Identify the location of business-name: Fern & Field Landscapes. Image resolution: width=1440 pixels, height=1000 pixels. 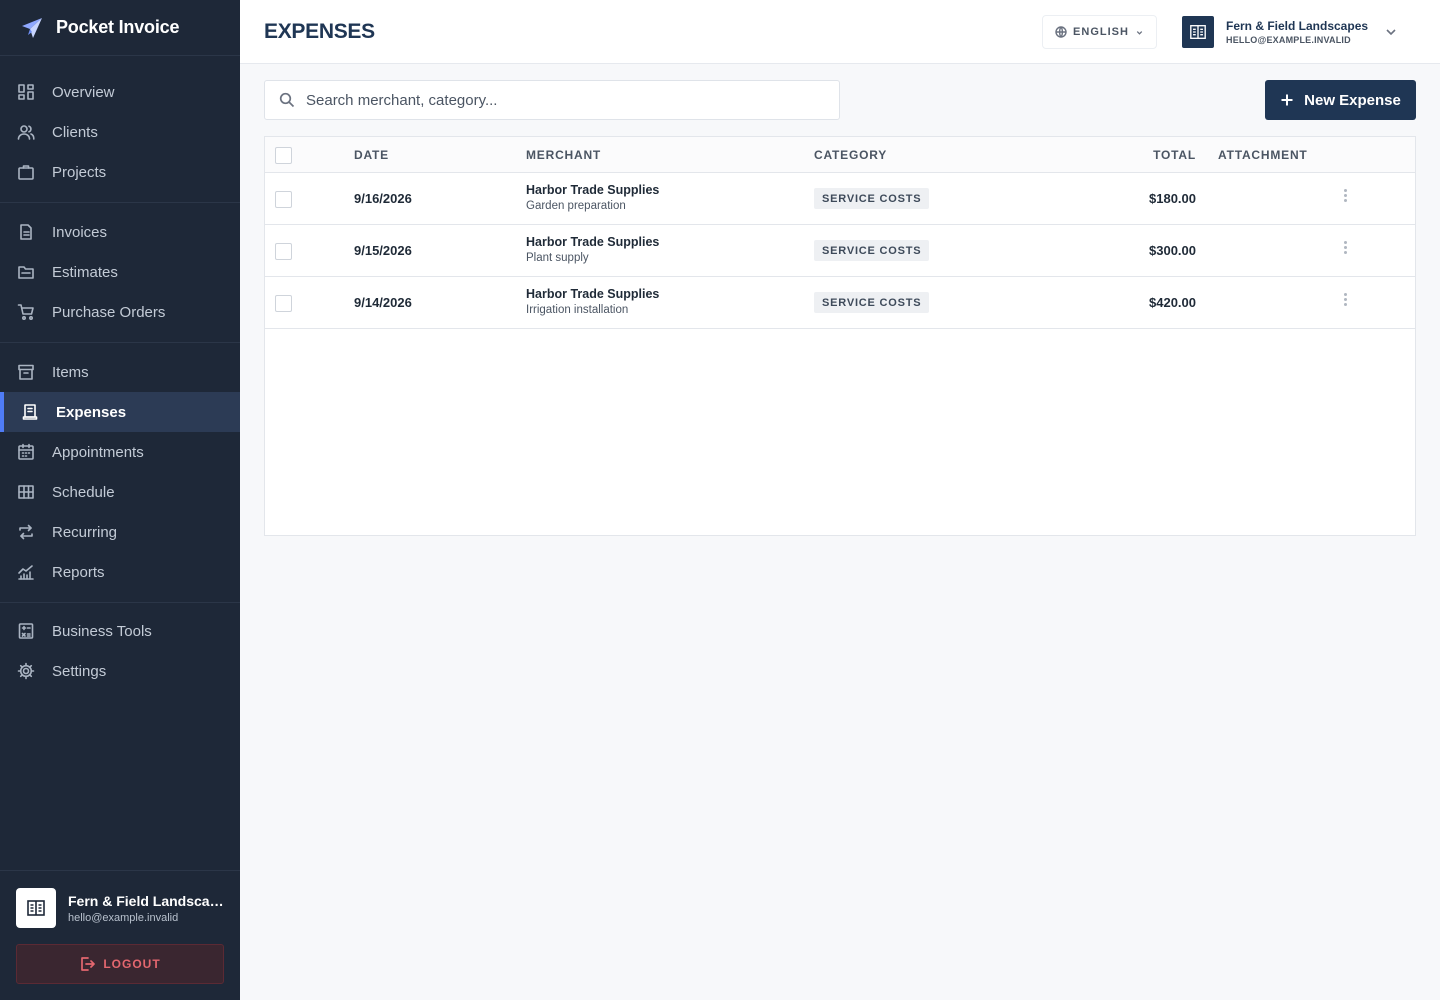
(1297, 26).